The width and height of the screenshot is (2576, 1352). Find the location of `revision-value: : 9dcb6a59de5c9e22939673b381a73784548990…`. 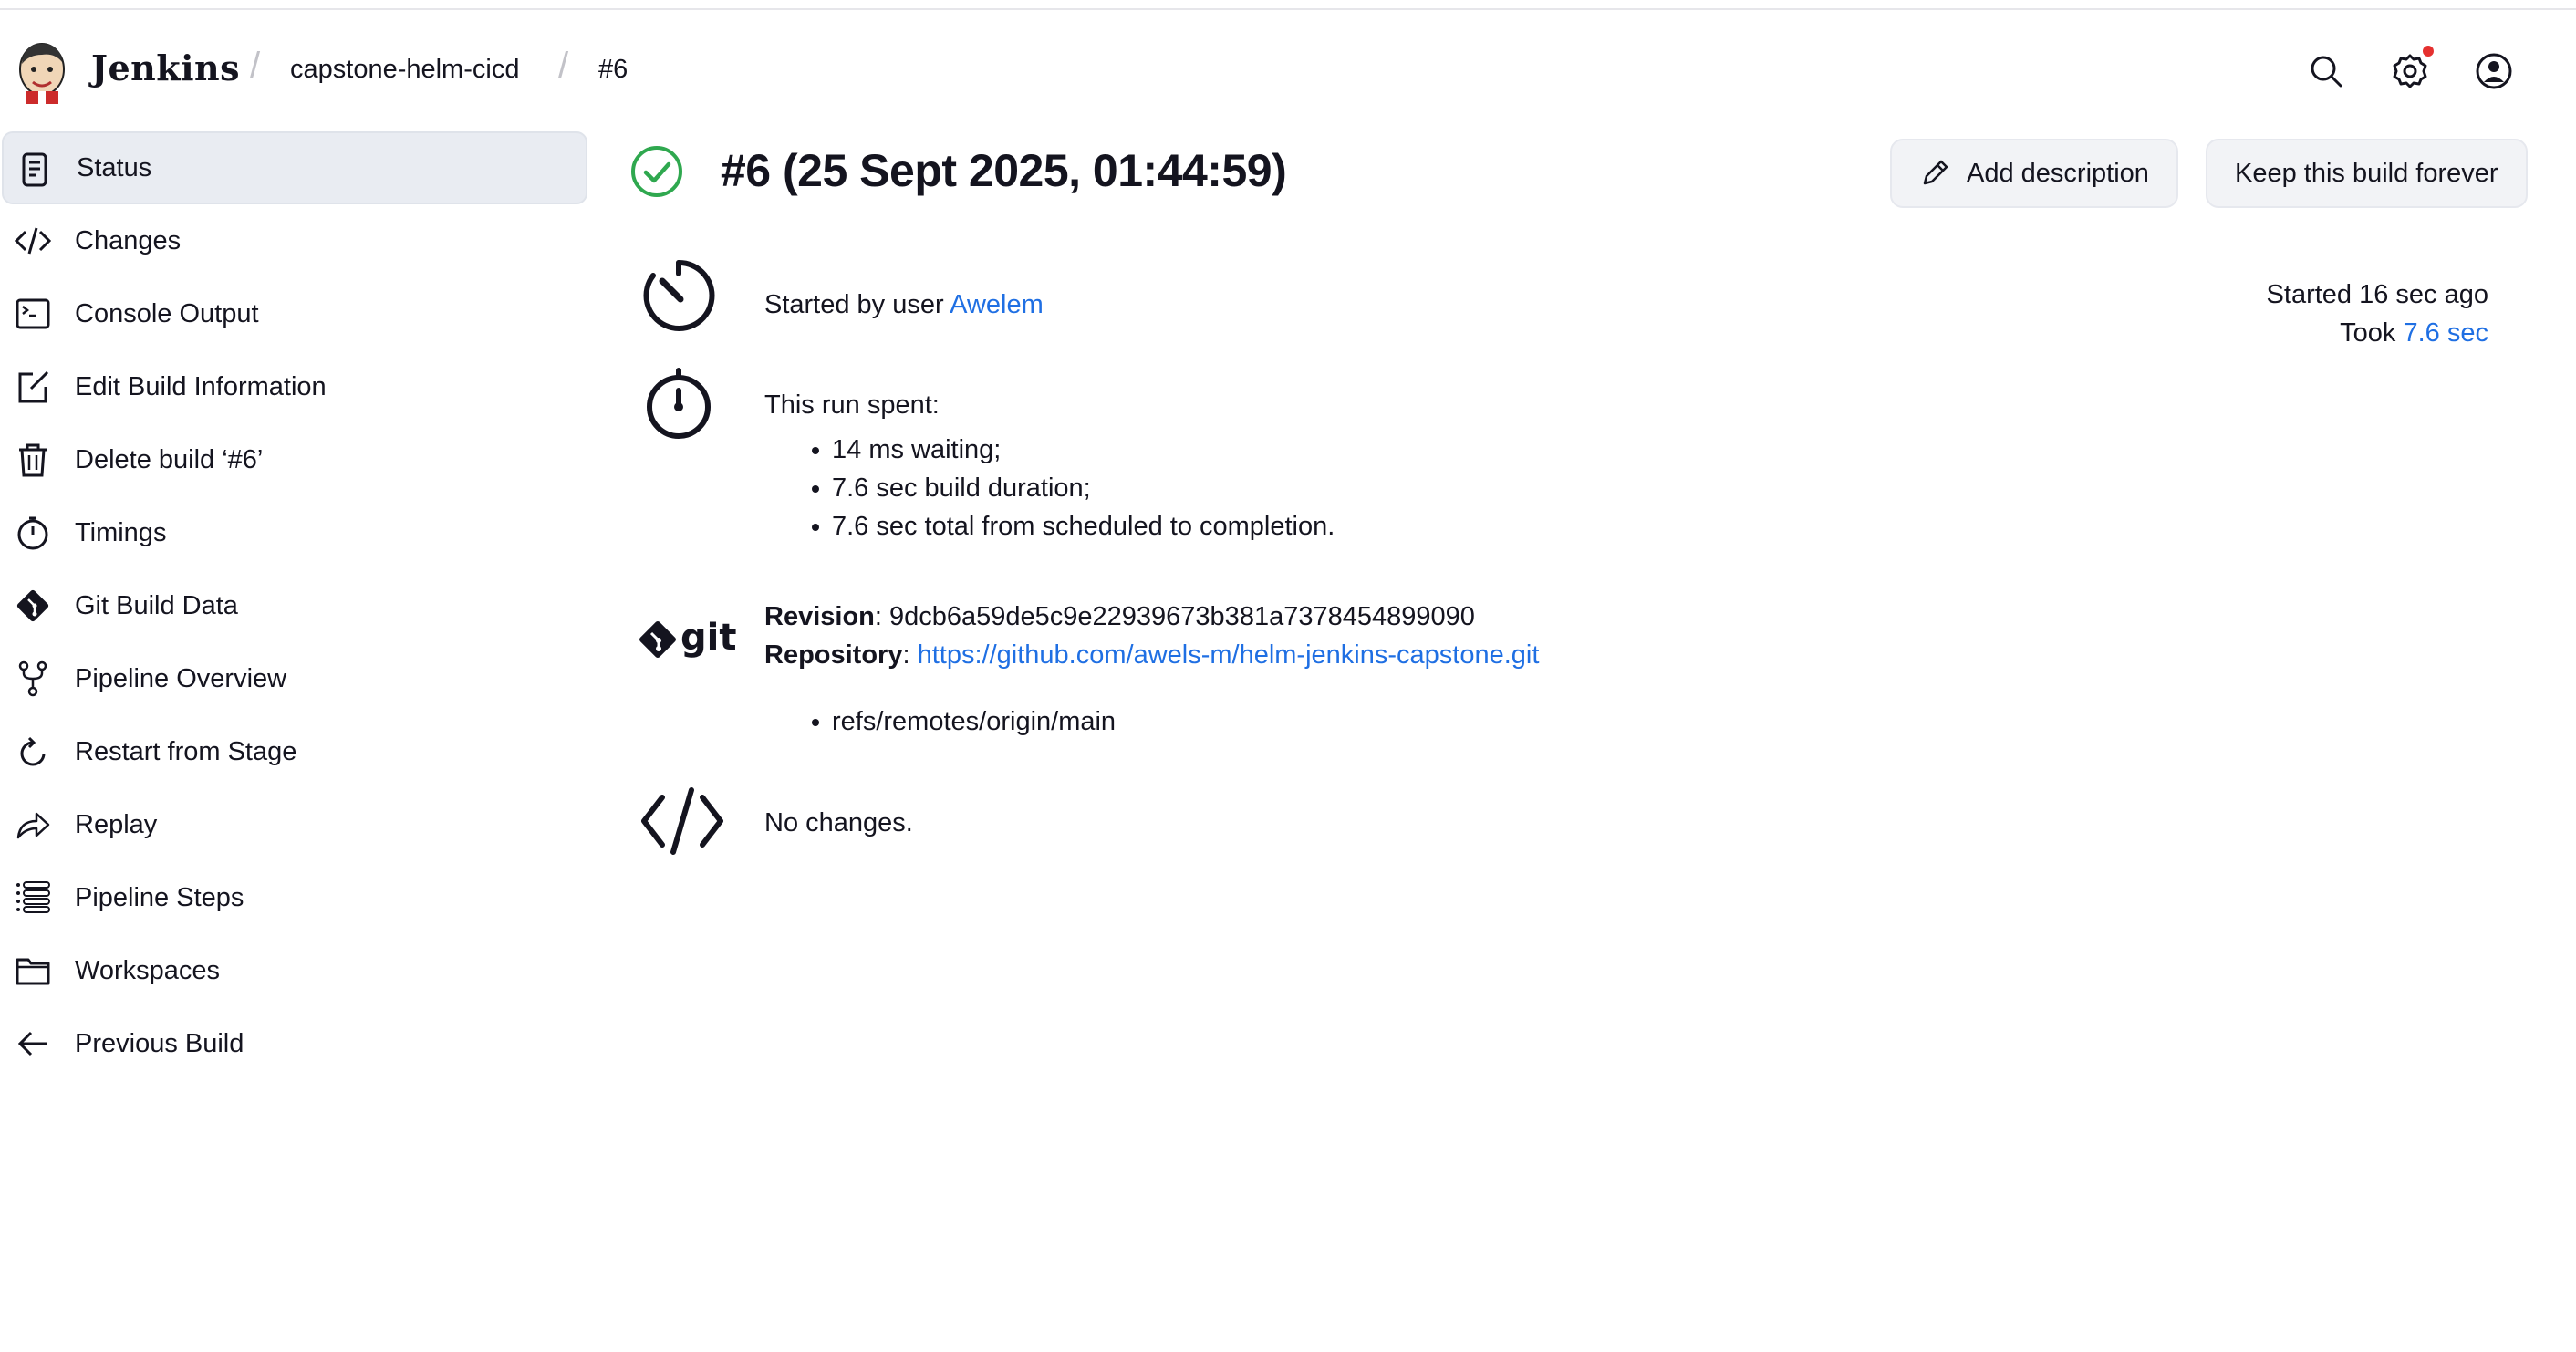

revision-value: : 9dcb6a59de5c9e22939673b381a73784548990… is located at coordinates (1174, 616).